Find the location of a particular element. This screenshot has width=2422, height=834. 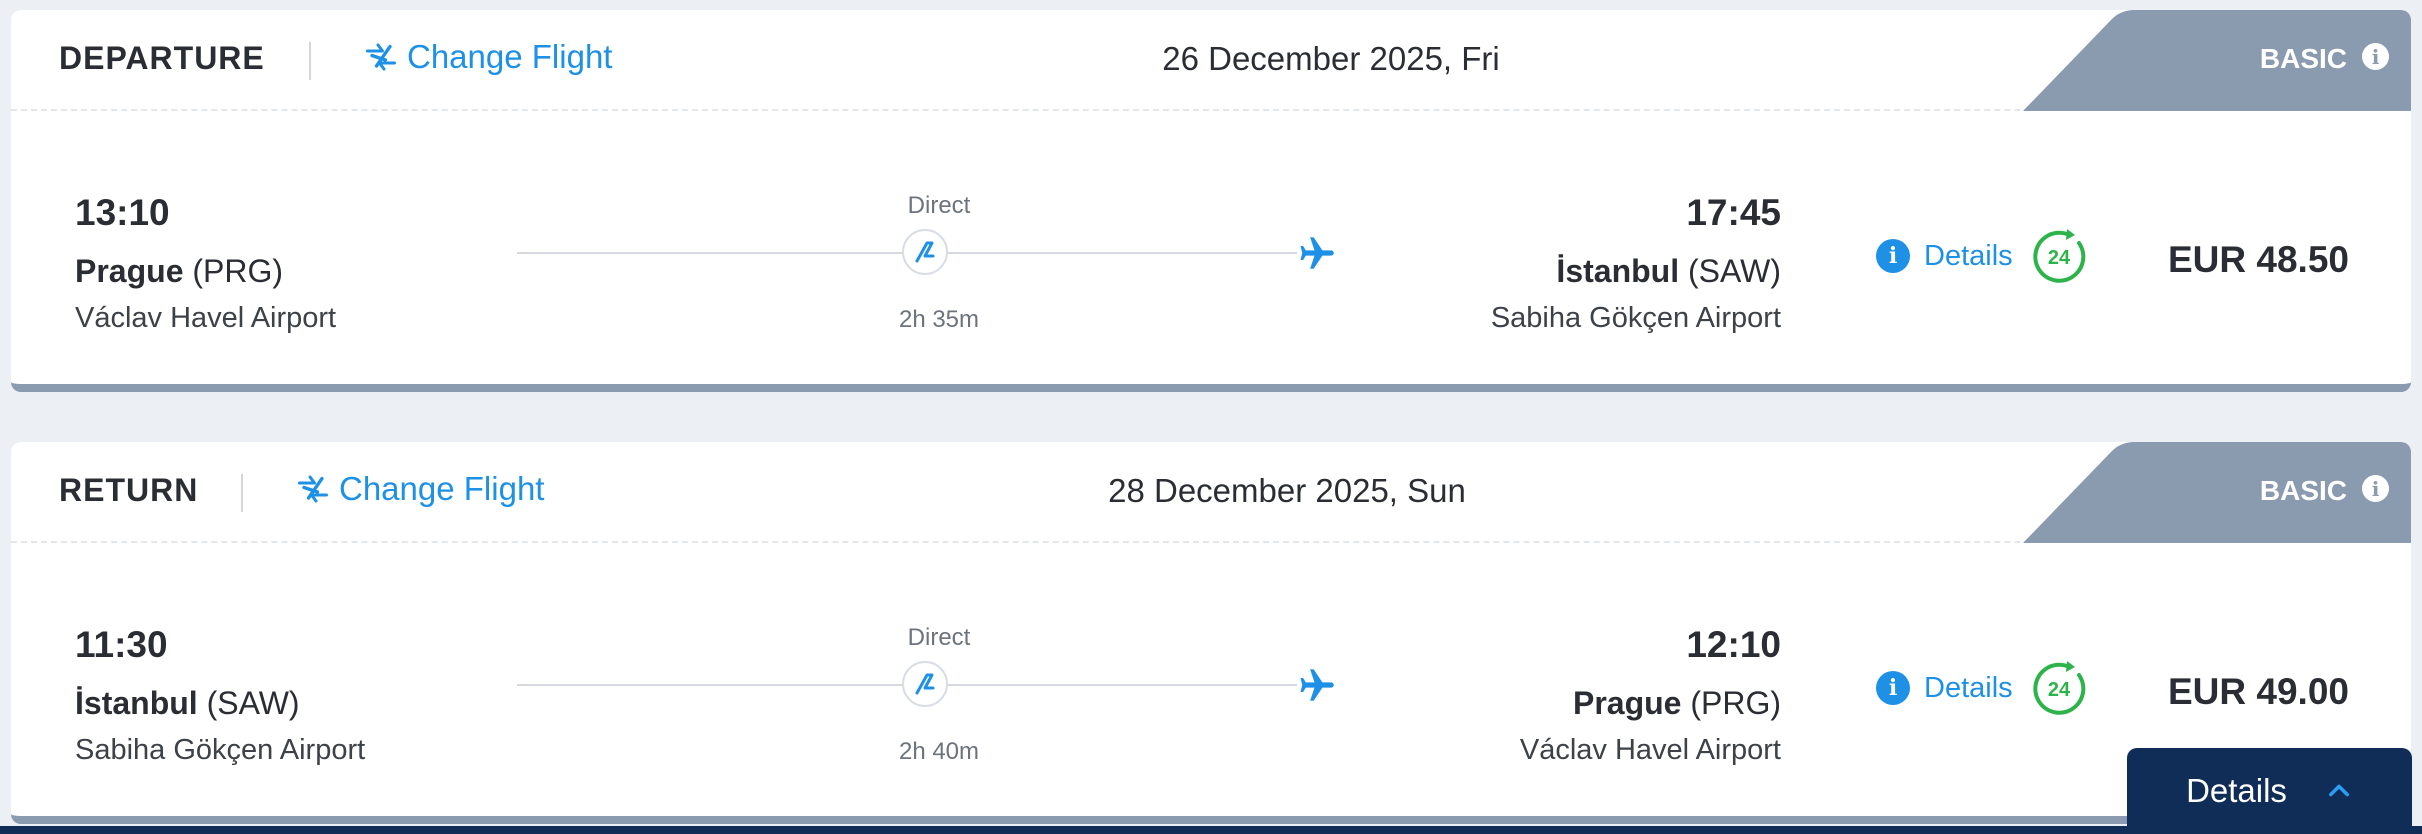

departure-city-name: İstanbul is located at coordinates (136, 703).